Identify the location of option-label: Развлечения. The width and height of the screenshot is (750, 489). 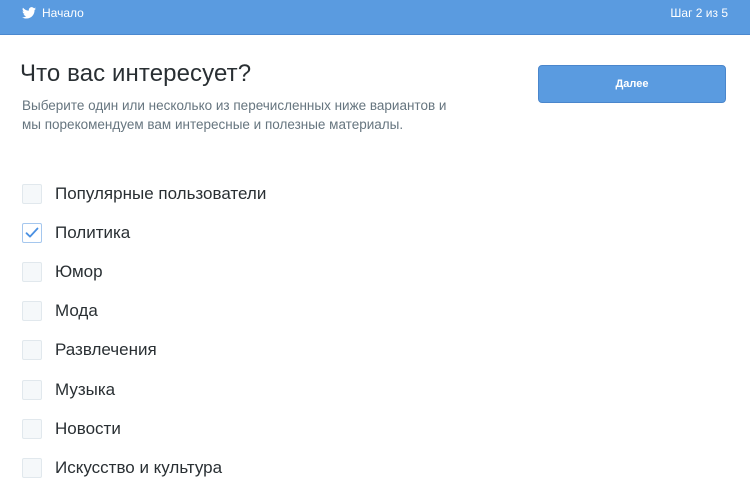
(106, 350).